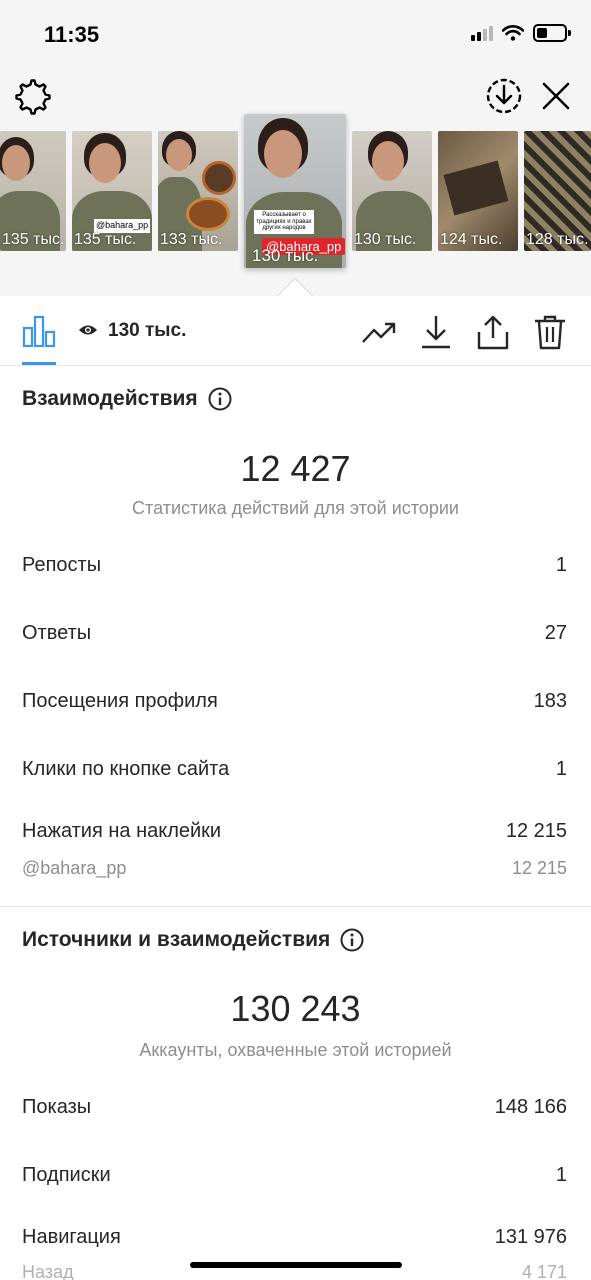 This screenshot has width=591, height=1280. Describe the element at coordinates (436, 332) in the screenshot. I see `download-icon` at that location.